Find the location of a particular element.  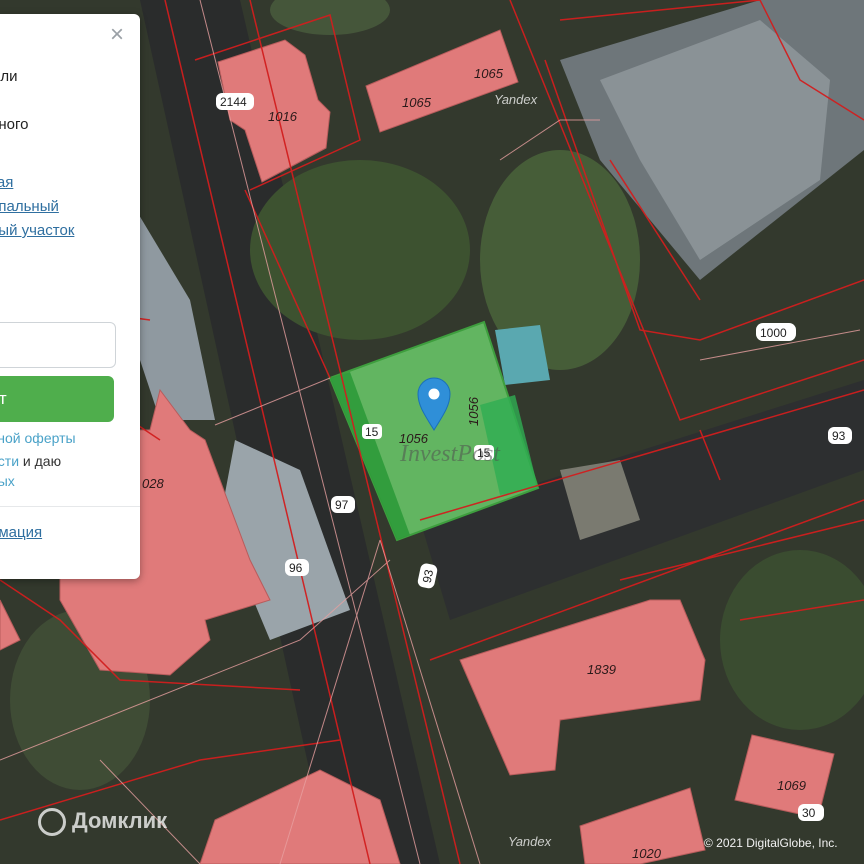

close-icon: × is located at coordinates (117, 35).